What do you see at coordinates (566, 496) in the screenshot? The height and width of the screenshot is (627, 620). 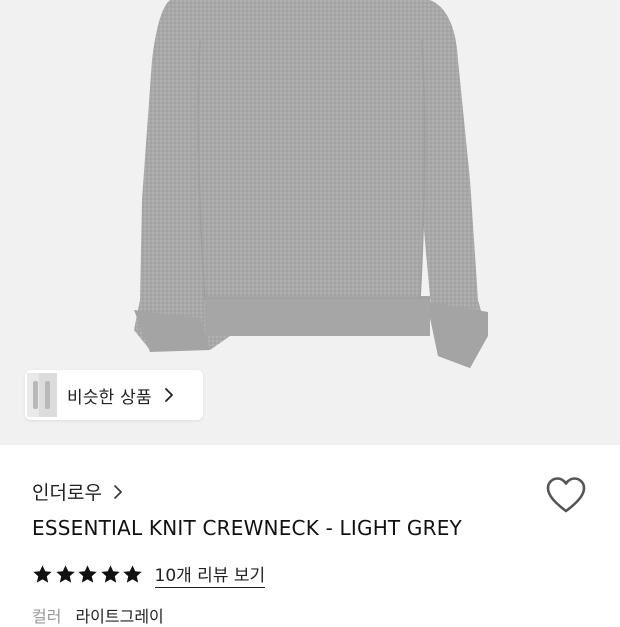 I see `heart-icon` at bounding box center [566, 496].